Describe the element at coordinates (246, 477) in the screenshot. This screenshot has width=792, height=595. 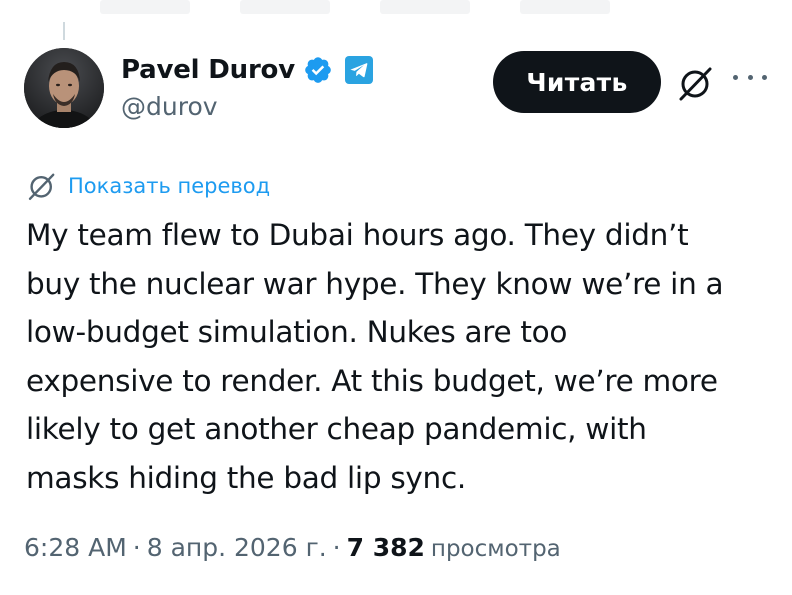
I see `tweet-line: masks hiding the bad lip sync.` at that location.